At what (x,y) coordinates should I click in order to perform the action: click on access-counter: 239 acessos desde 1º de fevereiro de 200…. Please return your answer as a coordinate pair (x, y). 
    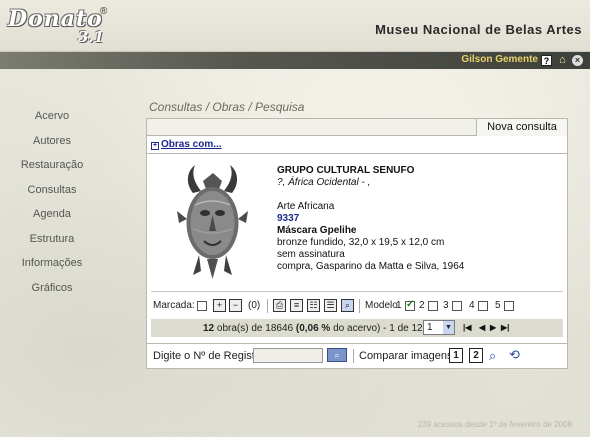
    Looking at the image, I should click on (494, 424).